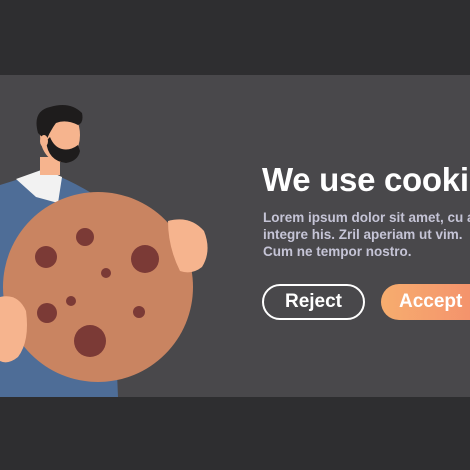 Image resolution: width=470 pixels, height=470 pixels. I want to click on description-line: Cum ne tempor nostro., so click(337, 251).